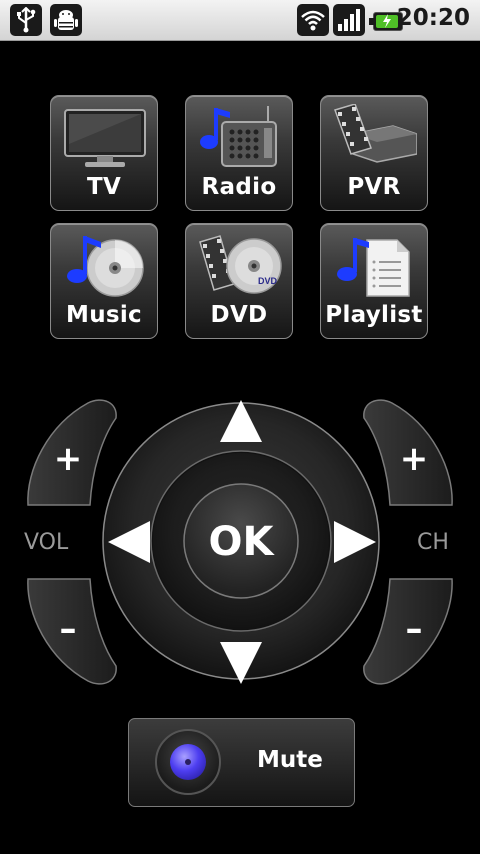  I want to click on volume-label: VOL, so click(46, 542).